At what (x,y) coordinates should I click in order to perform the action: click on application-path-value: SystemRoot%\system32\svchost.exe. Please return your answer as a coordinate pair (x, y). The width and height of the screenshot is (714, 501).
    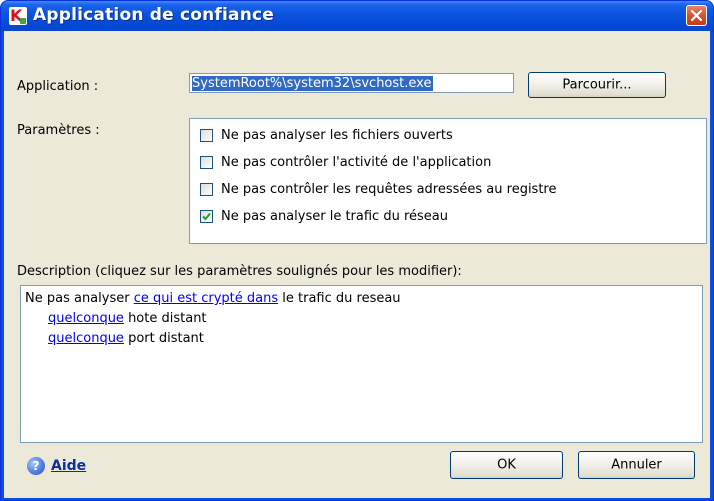
    Looking at the image, I should click on (313, 83).